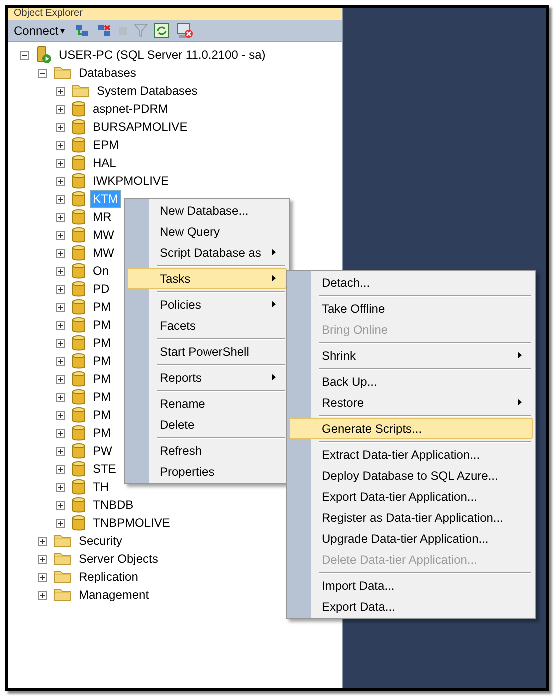  What do you see at coordinates (131, 109) in the screenshot?
I see `tree-item: aspnet-PDRM` at bounding box center [131, 109].